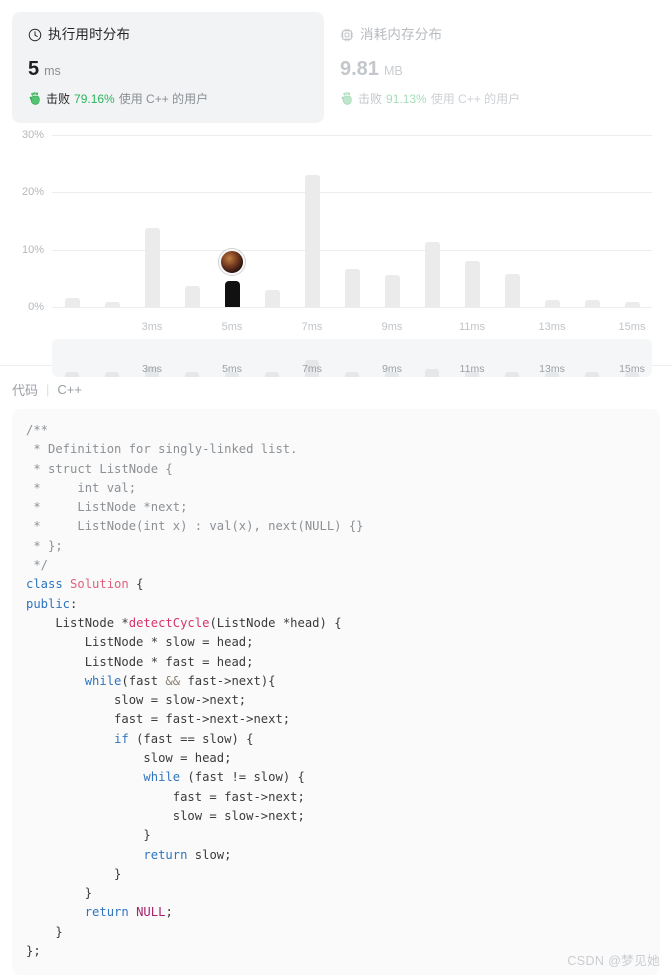 Image resolution: width=672 pixels, height=977 pixels. Describe the element at coordinates (36, 307) in the screenshot. I see `chart-y-axis-label: 0%` at that location.